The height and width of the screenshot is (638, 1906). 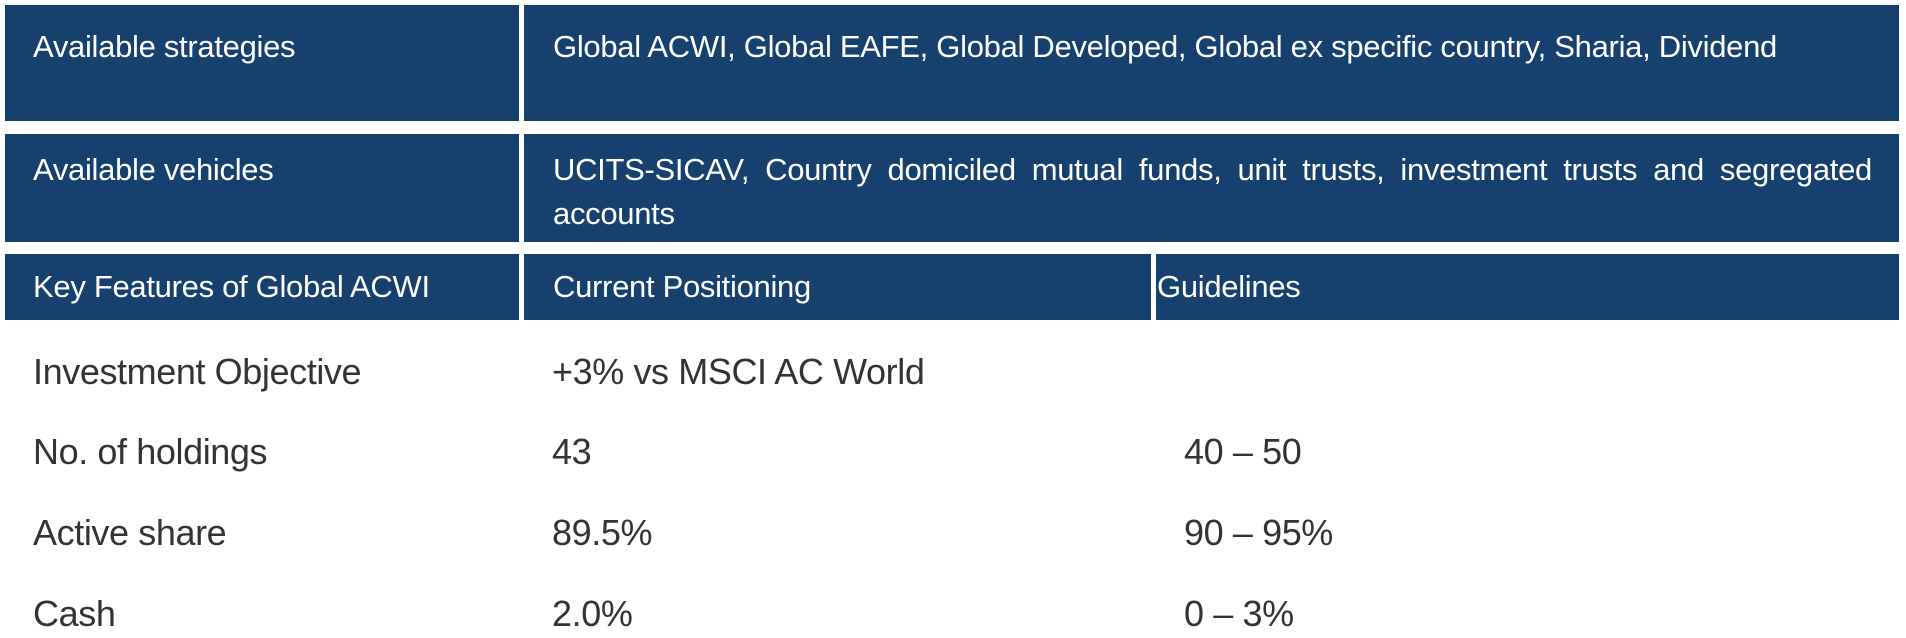 I want to click on feature-label: Active share, so click(x=130, y=532).